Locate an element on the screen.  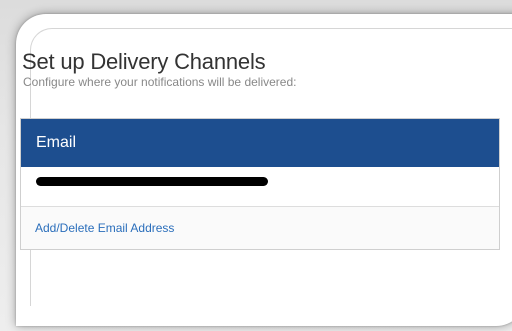
email-panel-footer: Add/Delete Email Address is located at coordinates (260, 228).